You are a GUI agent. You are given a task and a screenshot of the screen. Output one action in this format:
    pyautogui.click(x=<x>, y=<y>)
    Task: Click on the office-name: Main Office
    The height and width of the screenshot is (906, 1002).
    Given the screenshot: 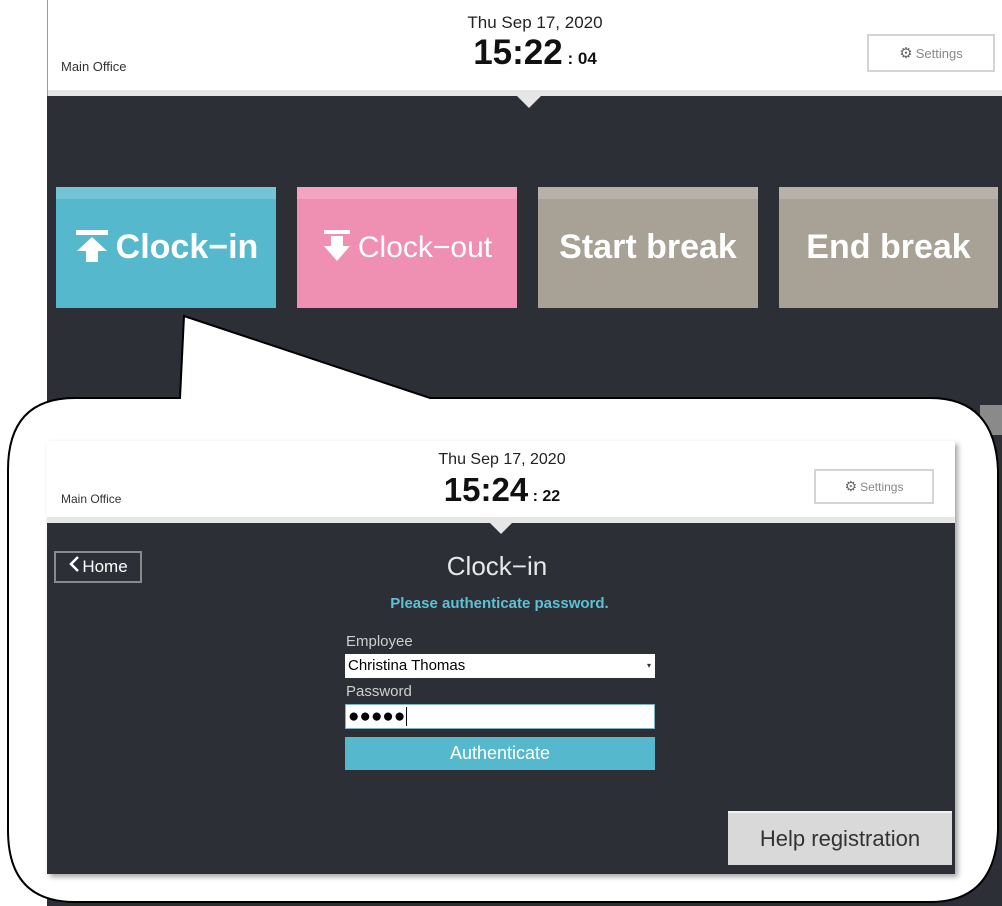 What is the action you would take?
    pyautogui.click(x=91, y=499)
    